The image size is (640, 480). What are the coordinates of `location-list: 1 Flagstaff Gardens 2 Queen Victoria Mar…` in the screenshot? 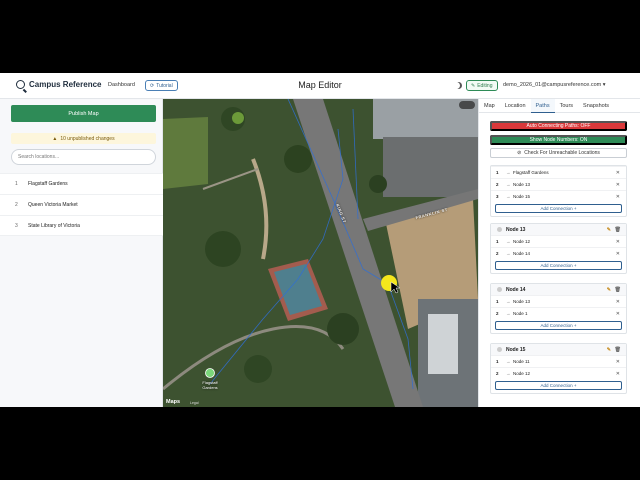 It's located at (81, 204).